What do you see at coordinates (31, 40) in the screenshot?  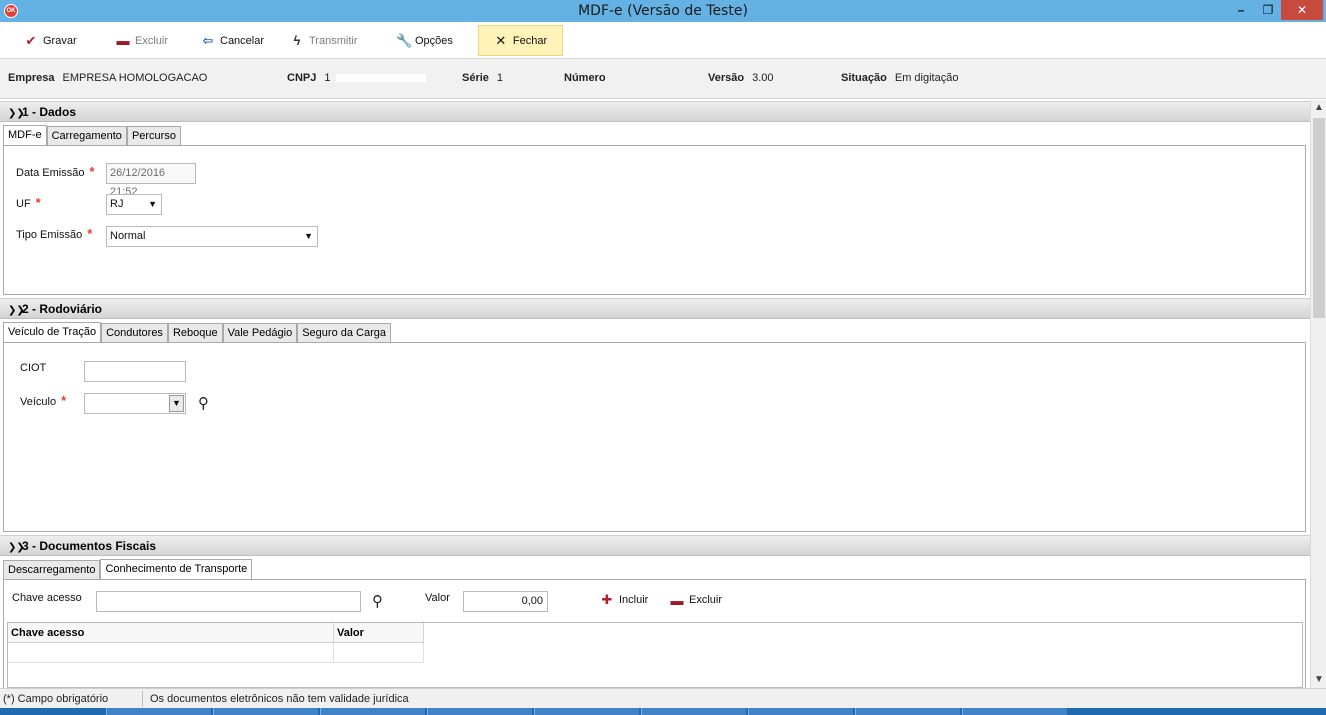 I see `checkmark-icon: ✔` at bounding box center [31, 40].